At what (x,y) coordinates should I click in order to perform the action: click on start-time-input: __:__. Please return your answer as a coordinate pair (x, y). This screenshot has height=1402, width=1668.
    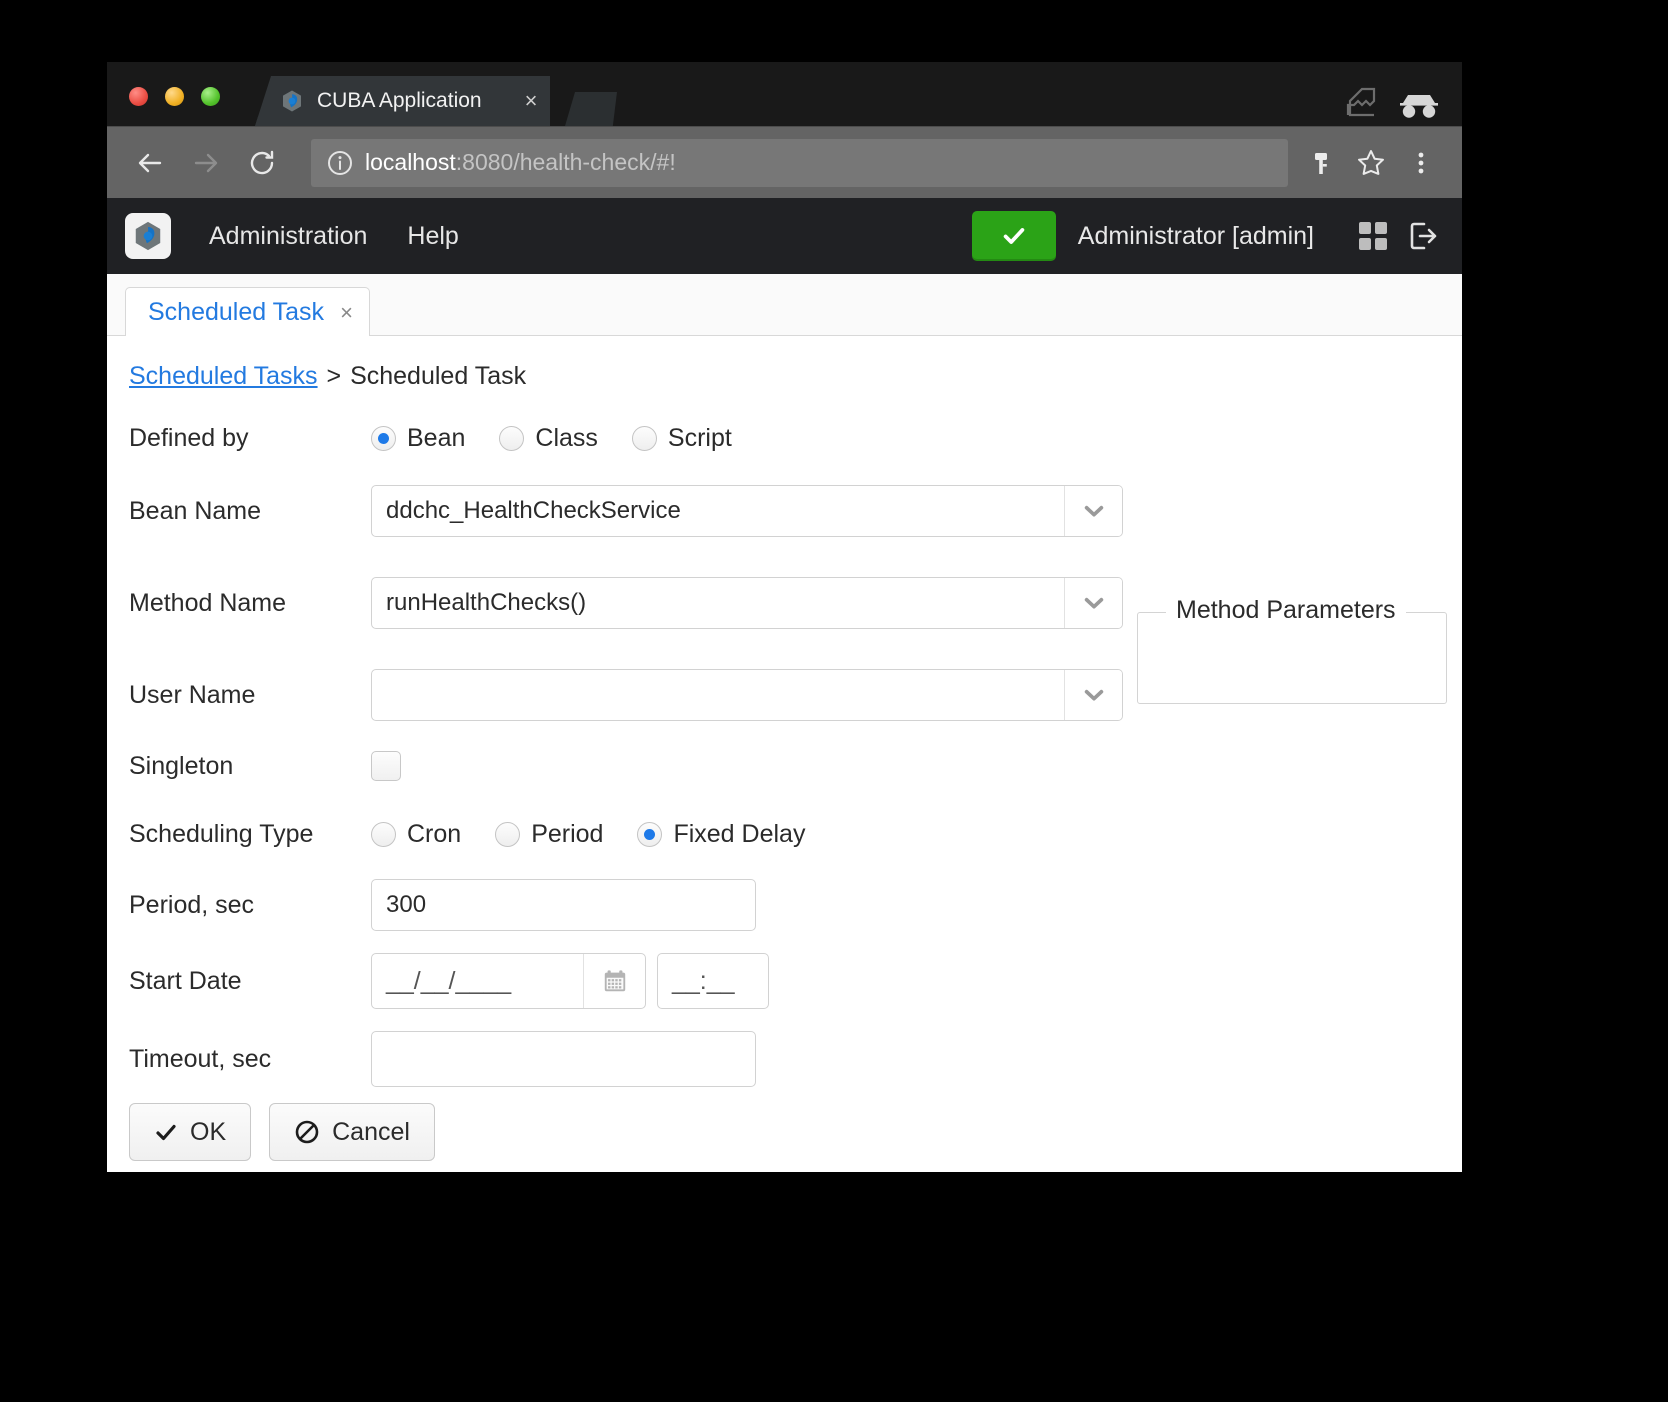
    Looking at the image, I should click on (713, 981).